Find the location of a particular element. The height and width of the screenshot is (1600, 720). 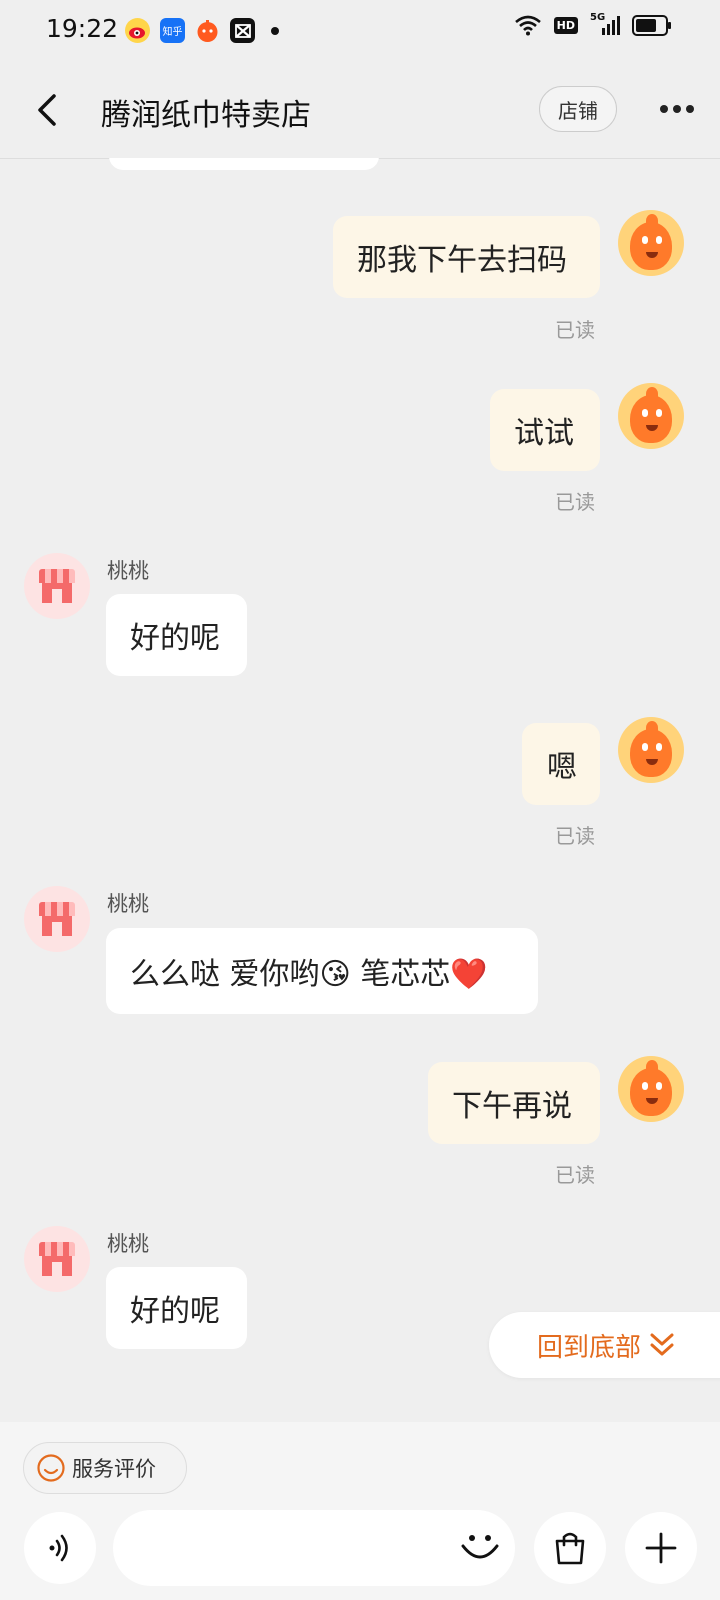

voice-input-button is located at coordinates (60, 1548).